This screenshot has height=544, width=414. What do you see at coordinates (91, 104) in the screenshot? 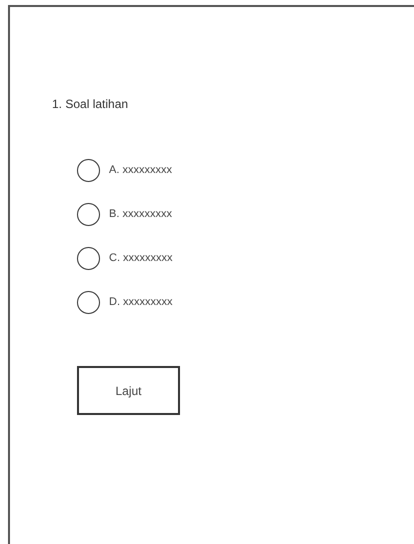
I see `question-text: 1. Soal latihan` at bounding box center [91, 104].